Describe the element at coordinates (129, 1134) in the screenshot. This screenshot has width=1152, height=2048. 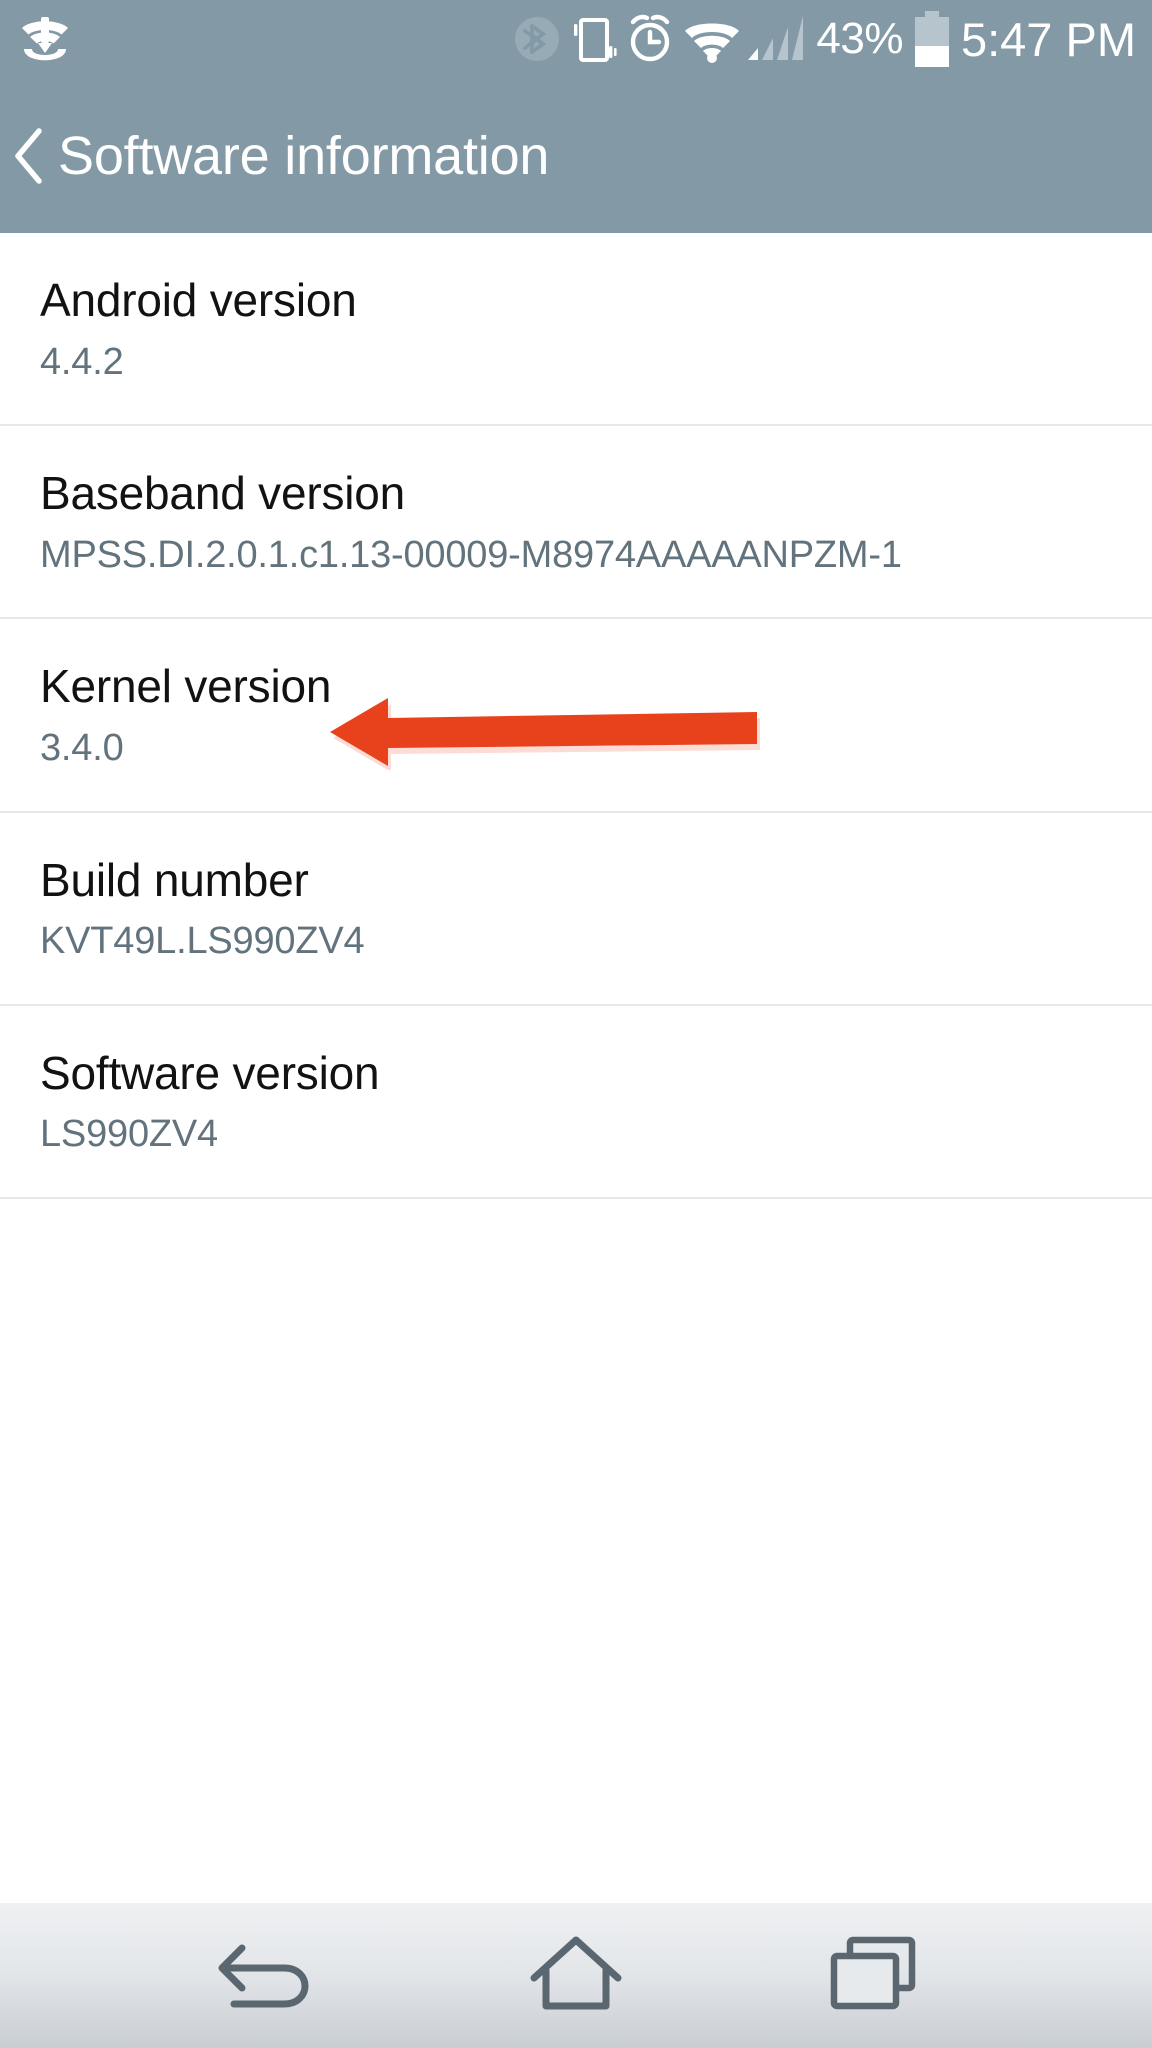
I see `list-item-value: LS990ZV4` at that location.